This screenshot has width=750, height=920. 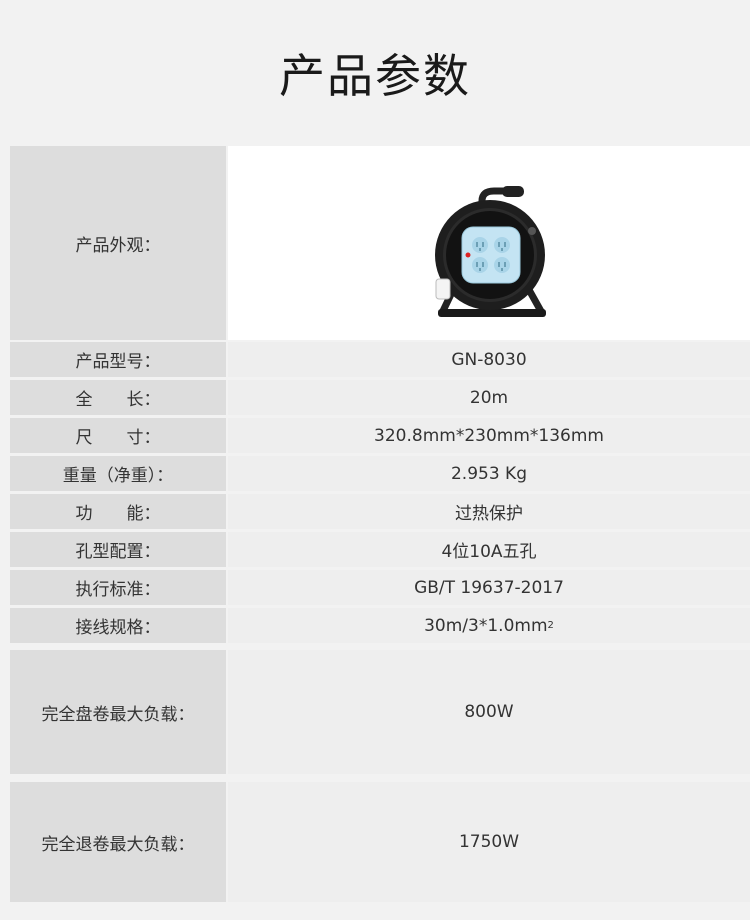 What do you see at coordinates (489, 435) in the screenshot?
I see `spec-value: 320.8mm*230mm*136mm` at bounding box center [489, 435].